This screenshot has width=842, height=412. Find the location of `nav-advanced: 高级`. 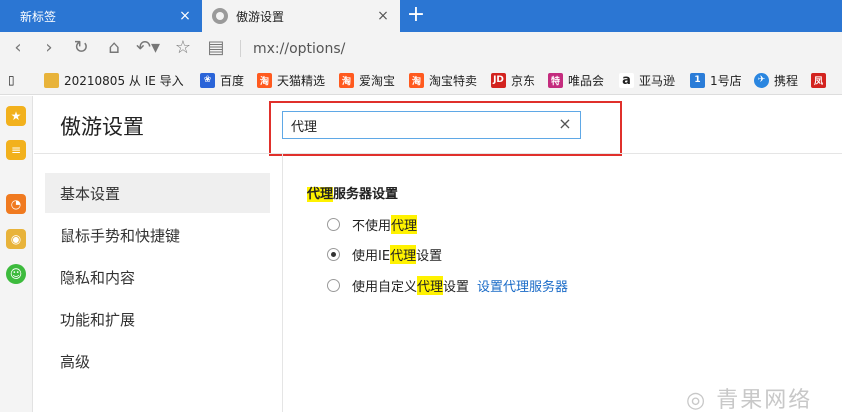

nav-advanced: 高级 is located at coordinates (157, 361).